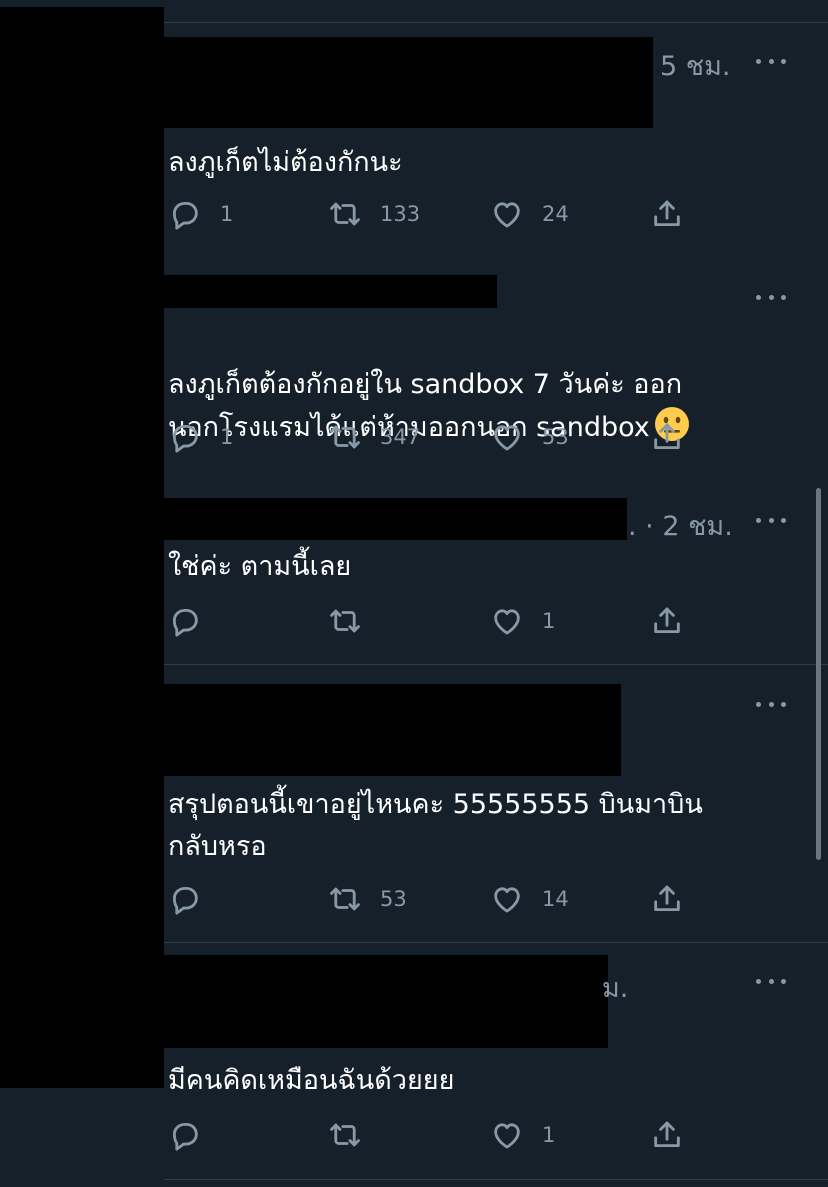  I want to click on tweet-text: ลงภูเก็ตไม่ต้องกักนะ, so click(285, 162).